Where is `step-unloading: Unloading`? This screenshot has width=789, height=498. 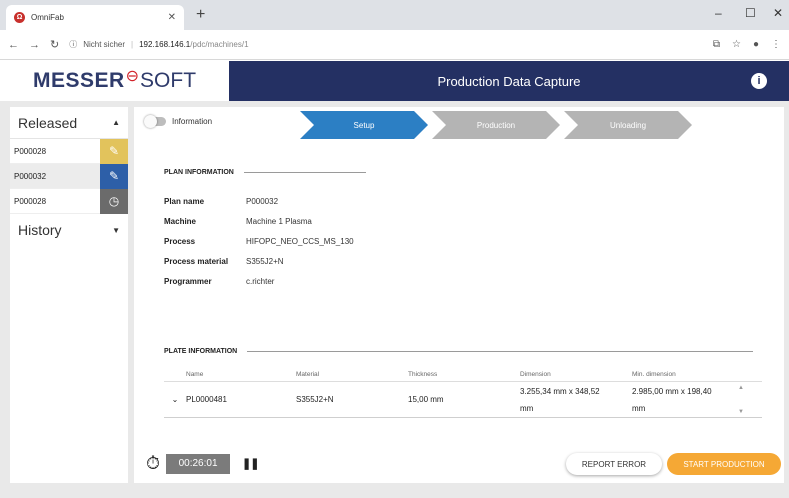
step-unloading: Unloading is located at coordinates (628, 125).